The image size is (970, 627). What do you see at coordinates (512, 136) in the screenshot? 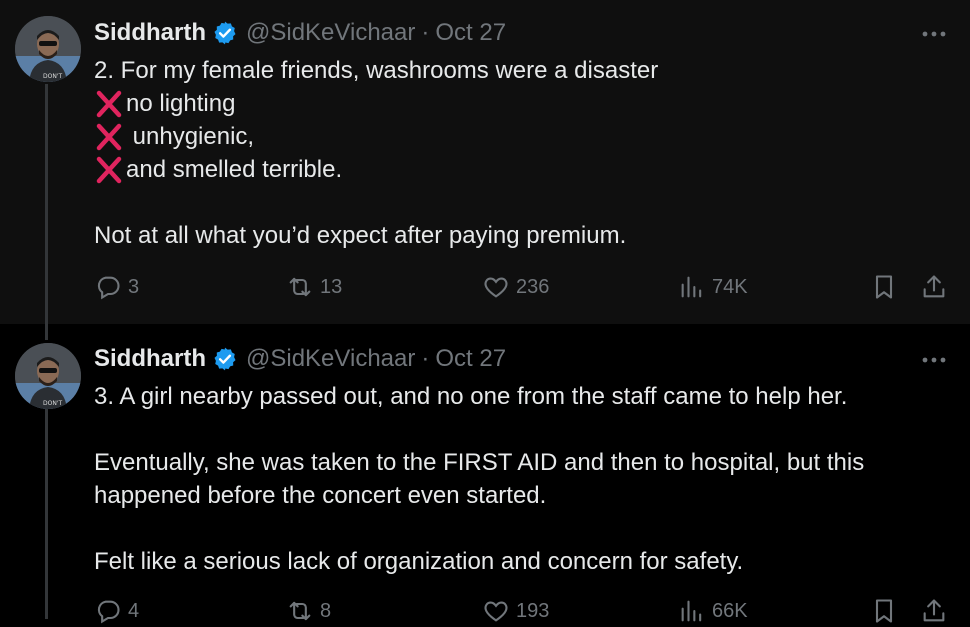
I see `text-line: unhygienic,` at bounding box center [512, 136].